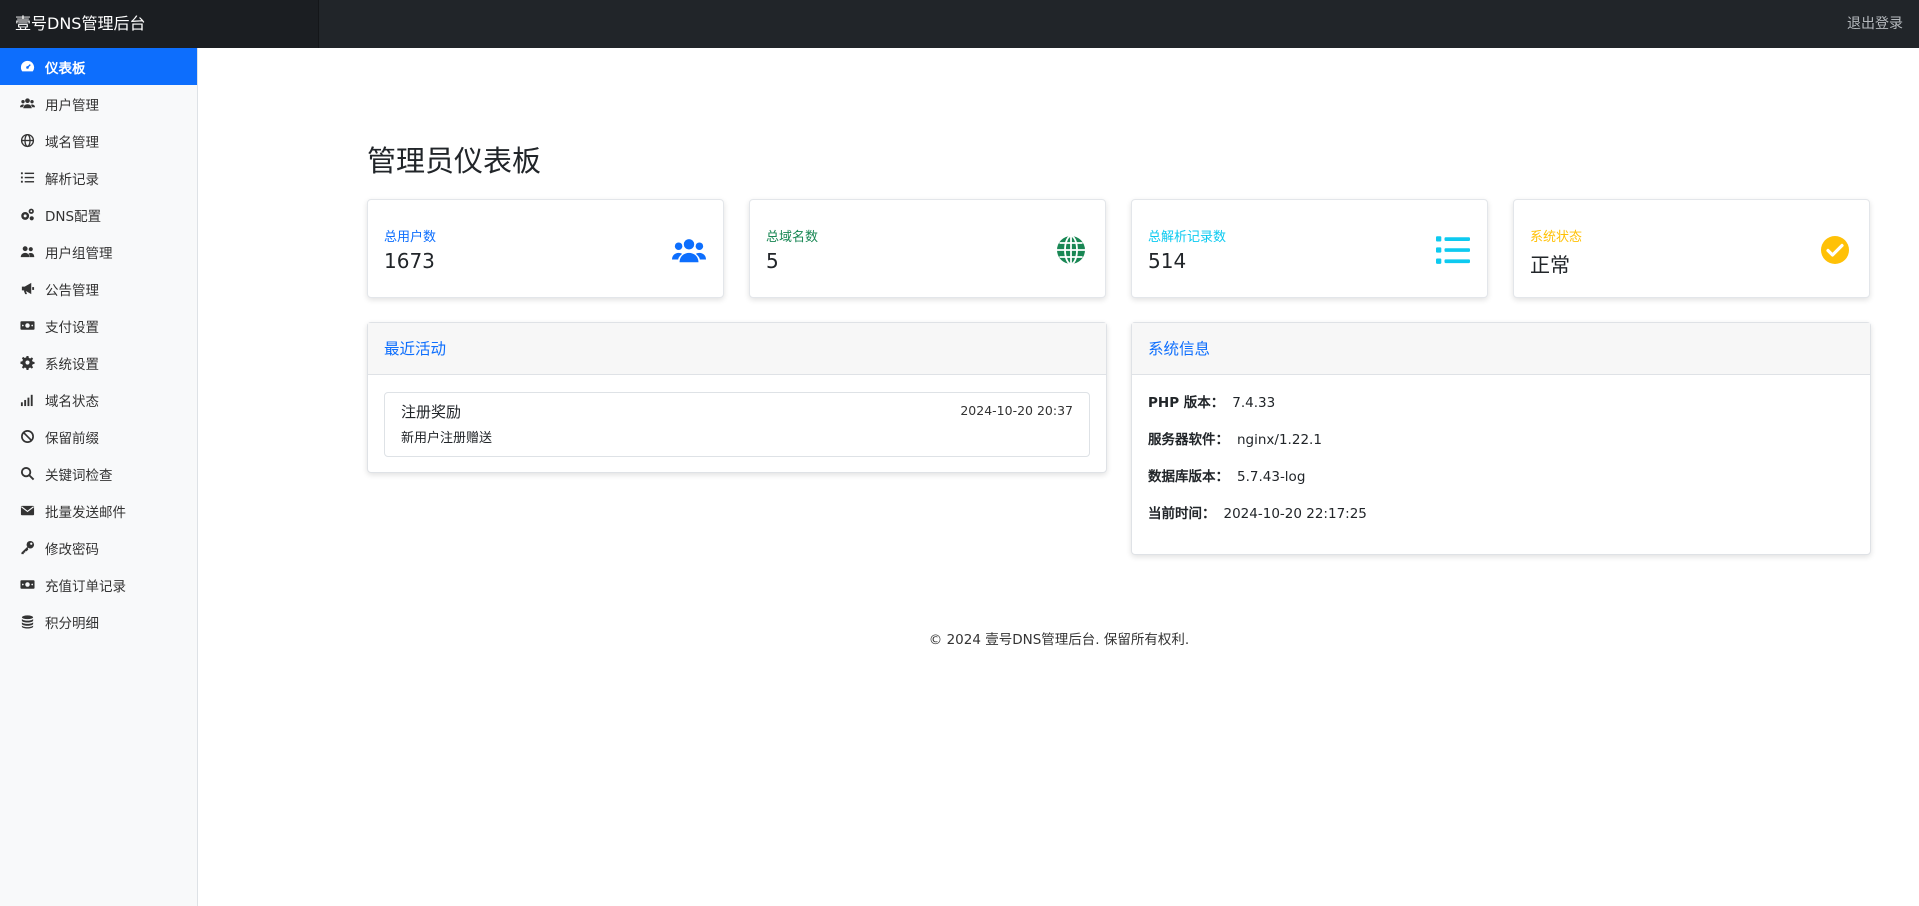  I want to click on ban-icon, so click(27, 437).